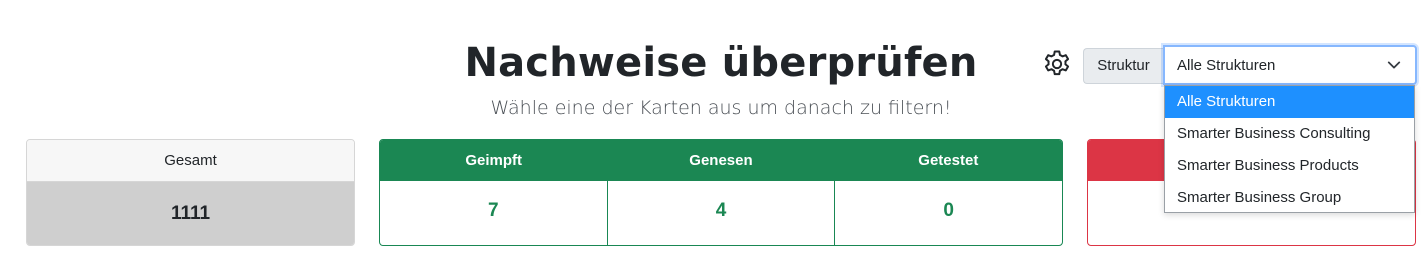  What do you see at coordinates (720, 213) in the screenshot?
I see `genesen-value: 4` at bounding box center [720, 213].